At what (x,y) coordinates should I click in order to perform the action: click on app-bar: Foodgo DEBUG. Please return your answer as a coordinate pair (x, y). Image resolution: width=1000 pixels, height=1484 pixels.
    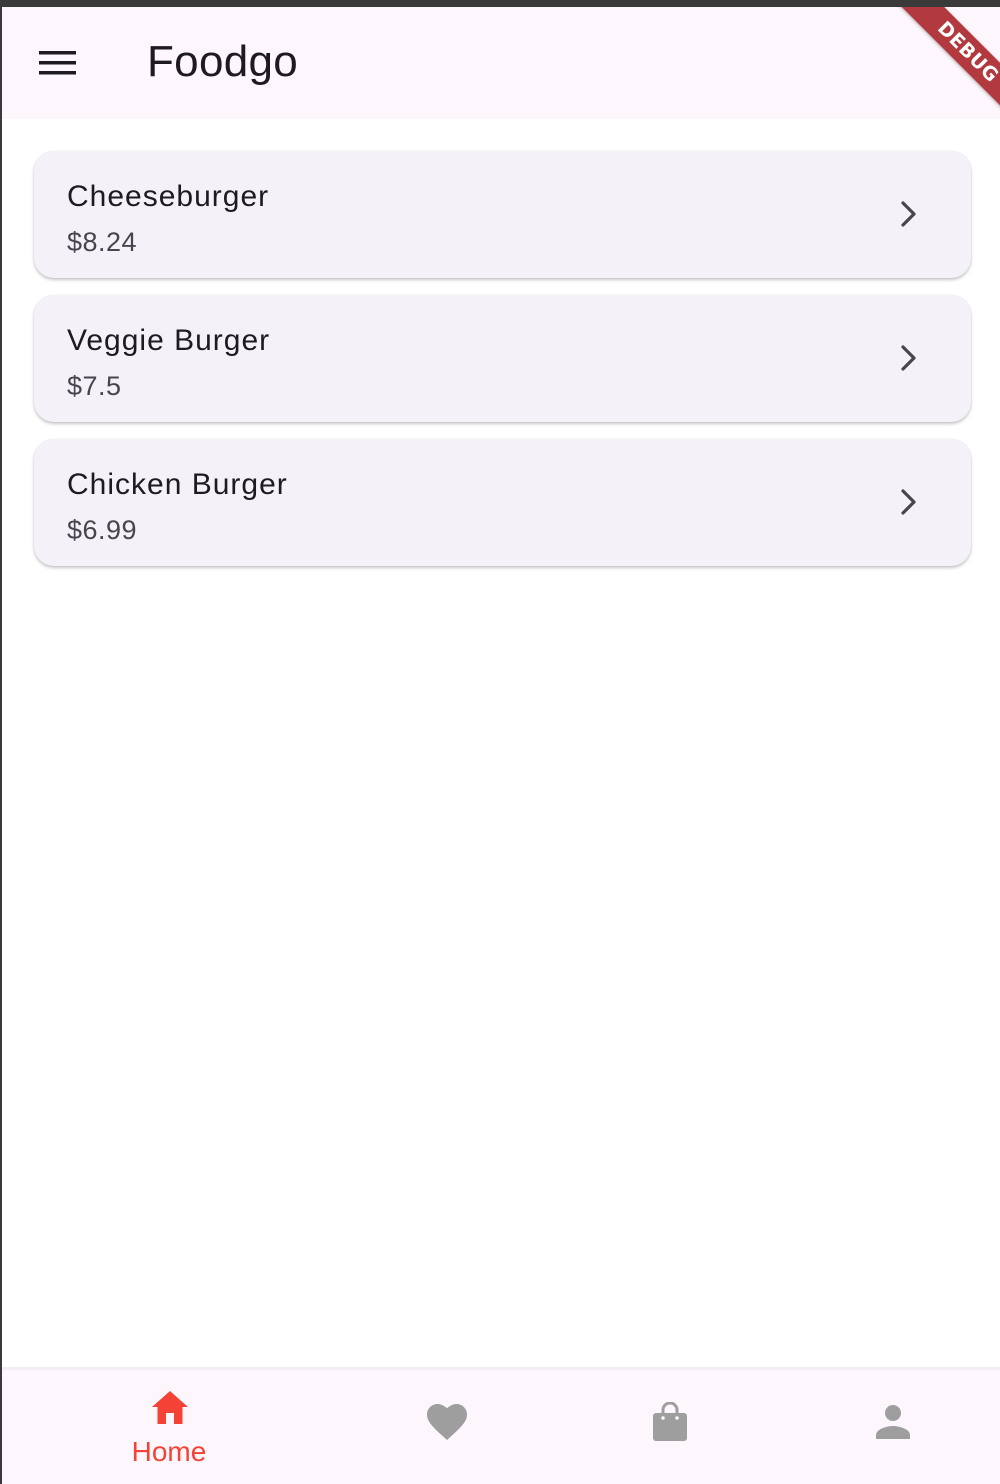
    Looking at the image, I should click on (501, 63).